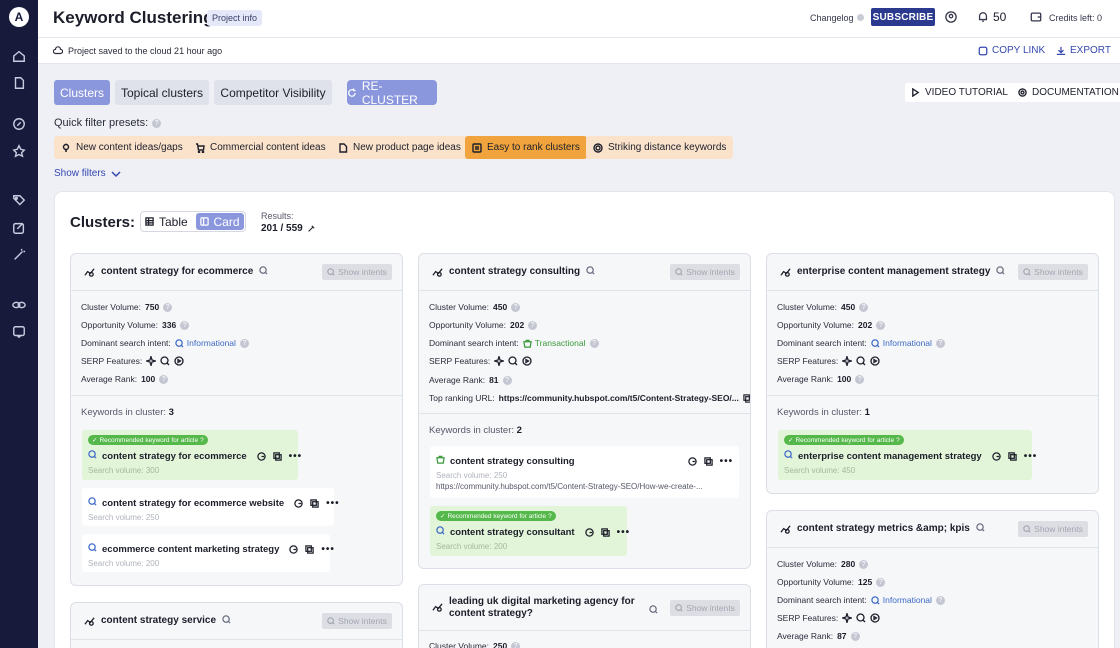  Describe the element at coordinates (127, 412) in the screenshot. I see `keywords-in-cluster: Keywords in cluster: 3` at that location.